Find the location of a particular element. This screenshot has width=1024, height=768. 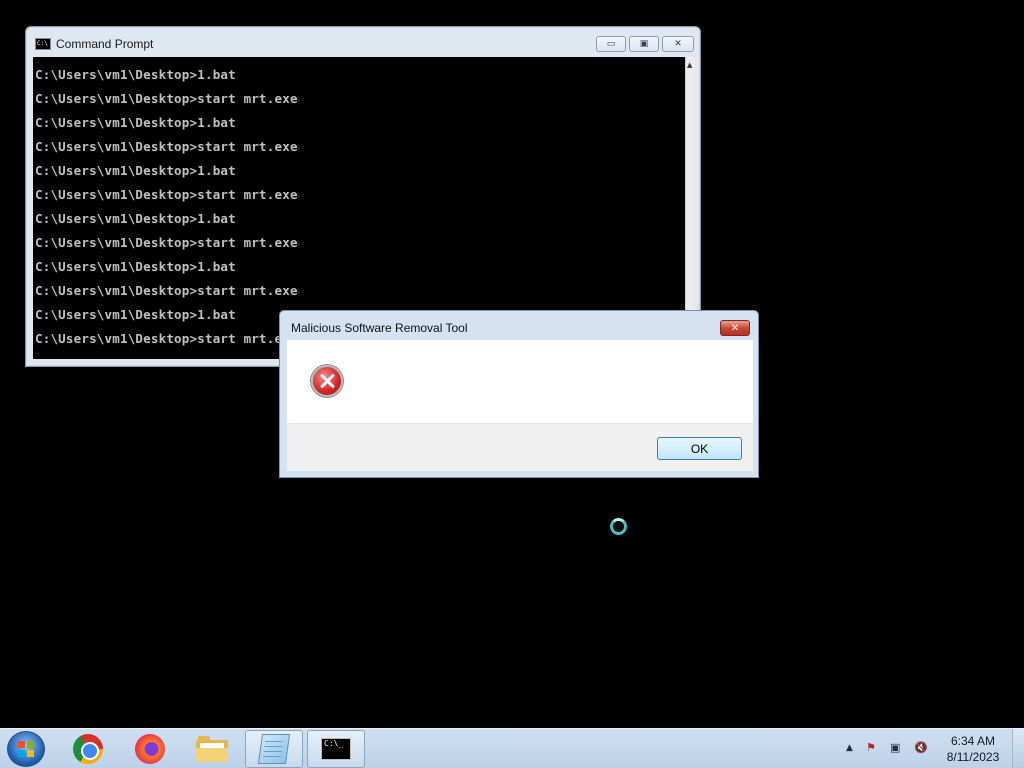

window-title: Command Prompt is located at coordinates (105, 44).